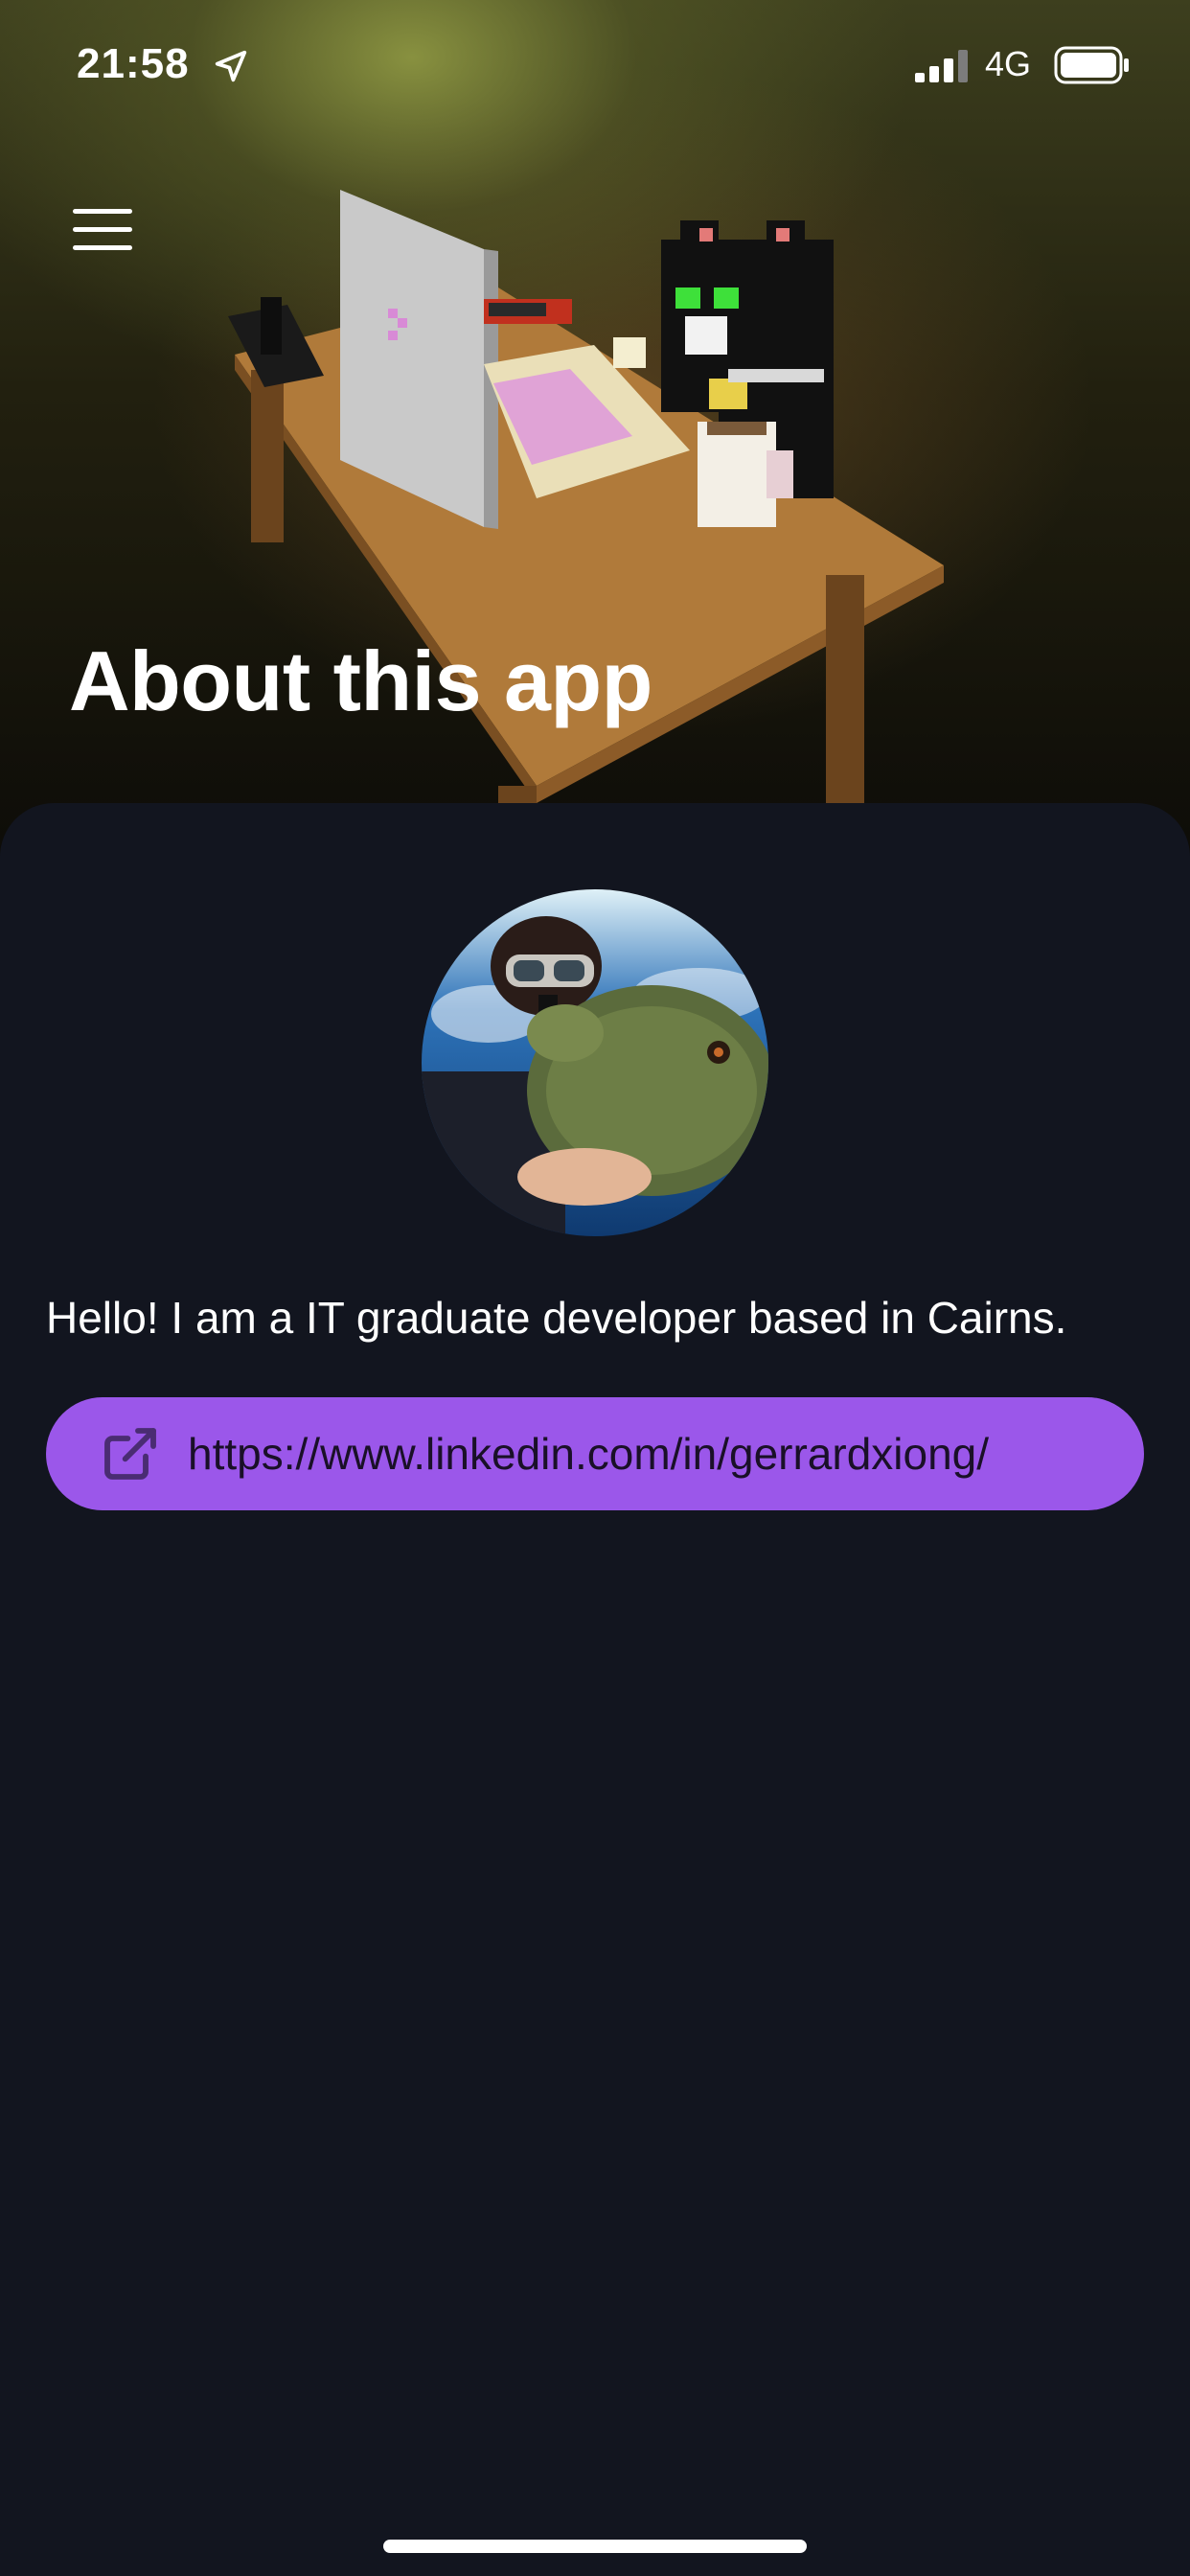 Image resolution: width=1190 pixels, height=2576 pixels. I want to click on home-indicator, so click(595, 2546).